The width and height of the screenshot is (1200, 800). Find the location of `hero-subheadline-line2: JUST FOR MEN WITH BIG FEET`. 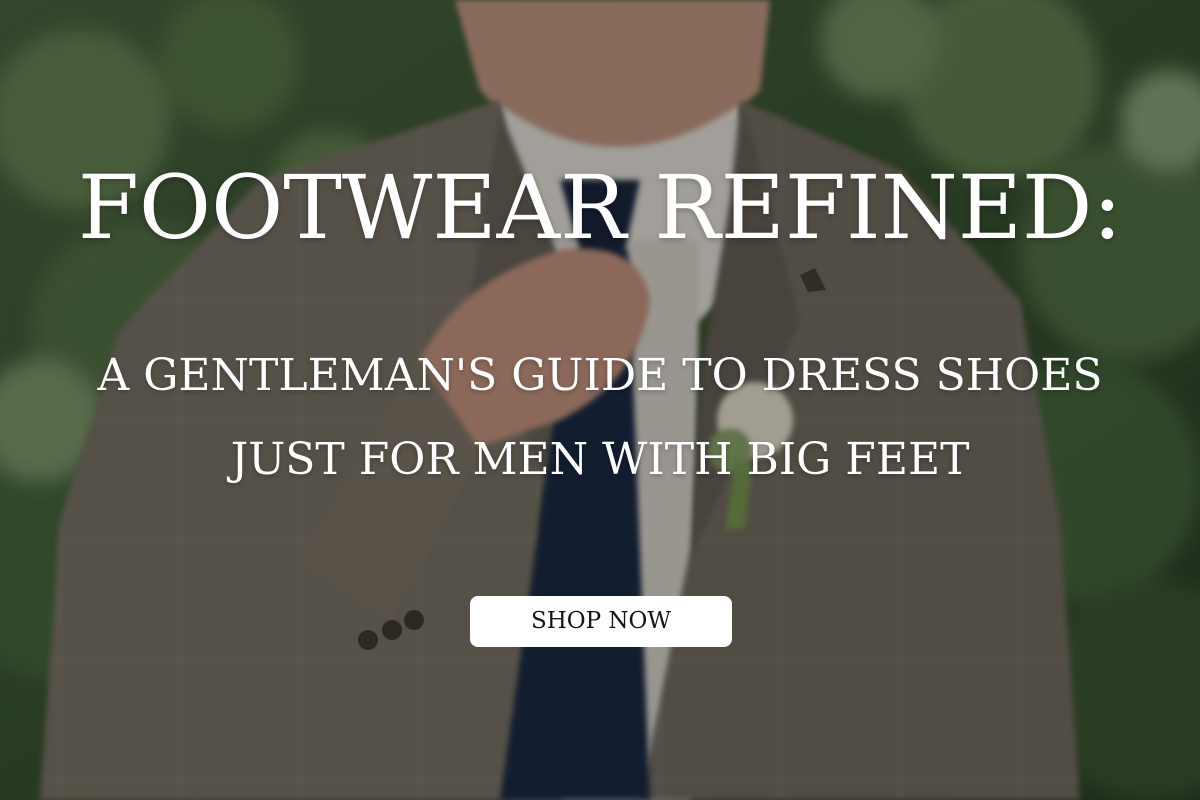

hero-subheadline-line2: JUST FOR MEN WITH BIG FEET is located at coordinates (600, 459).